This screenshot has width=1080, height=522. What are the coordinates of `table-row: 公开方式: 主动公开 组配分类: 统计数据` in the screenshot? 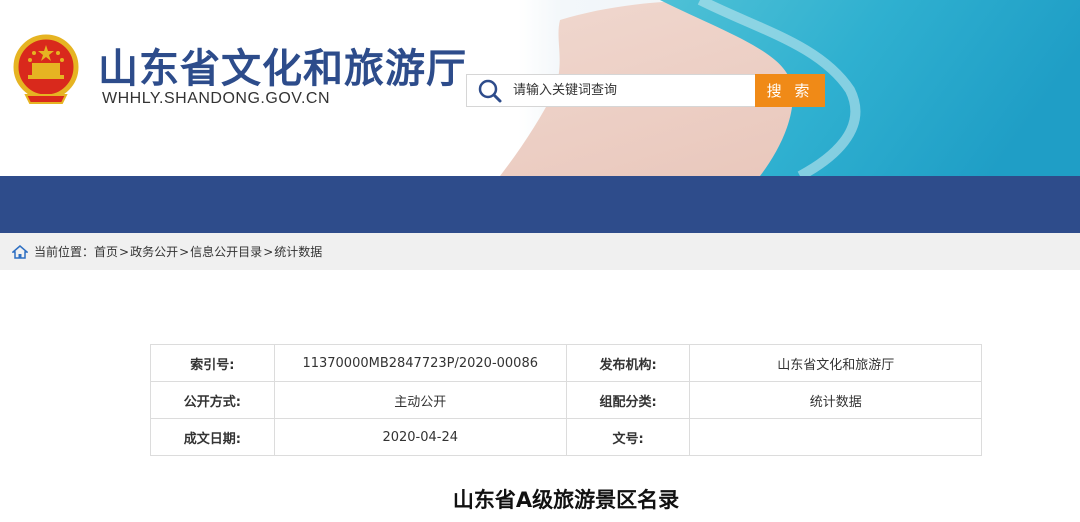 It's located at (566, 400).